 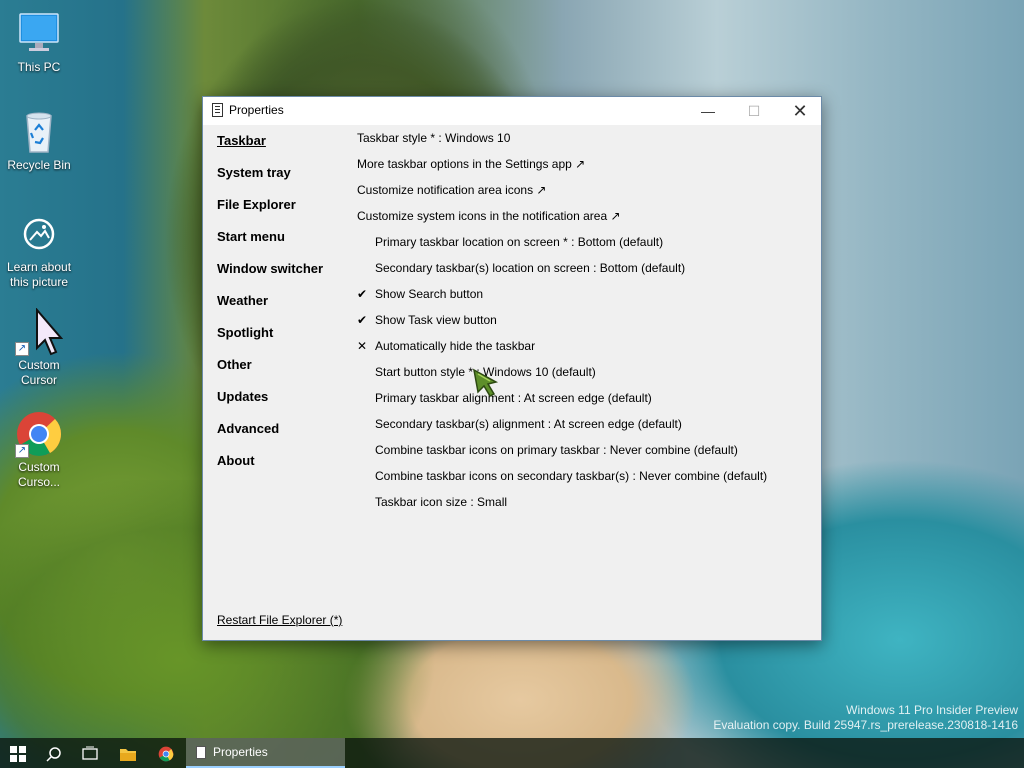 I want to click on minimize-button: —, so click(x=708, y=111).